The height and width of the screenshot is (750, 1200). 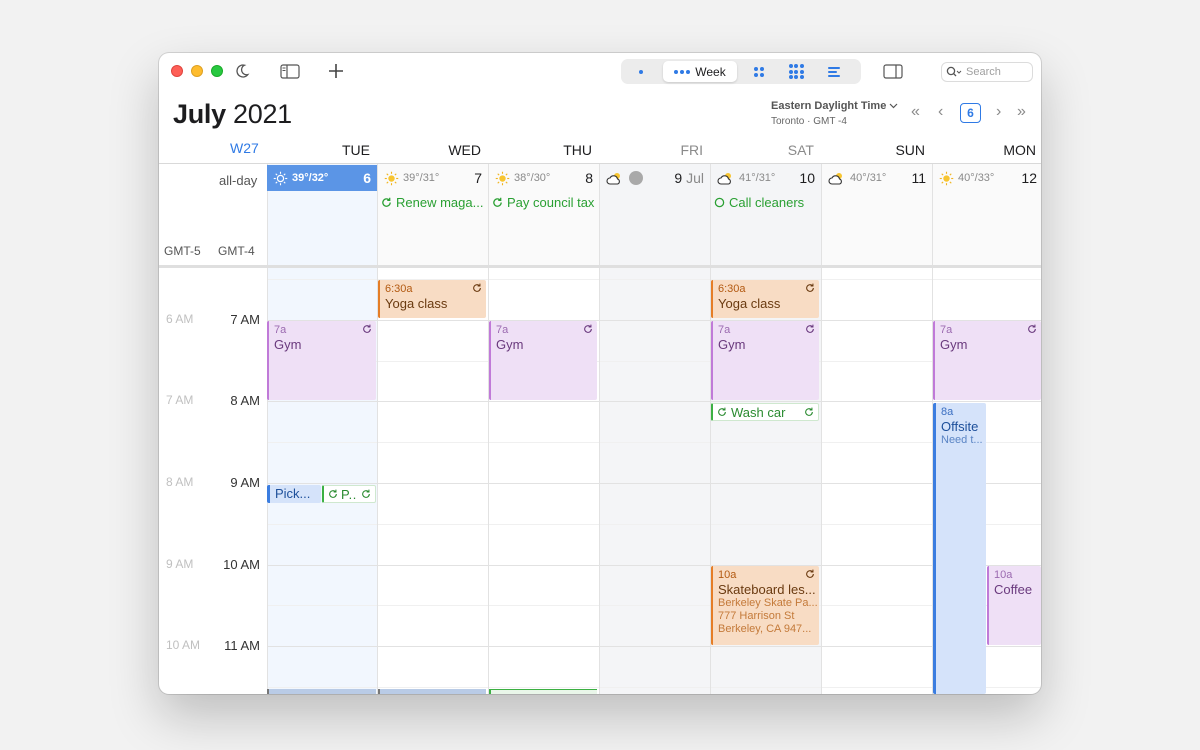 I want to click on allday-separator, so click(x=600, y=266).